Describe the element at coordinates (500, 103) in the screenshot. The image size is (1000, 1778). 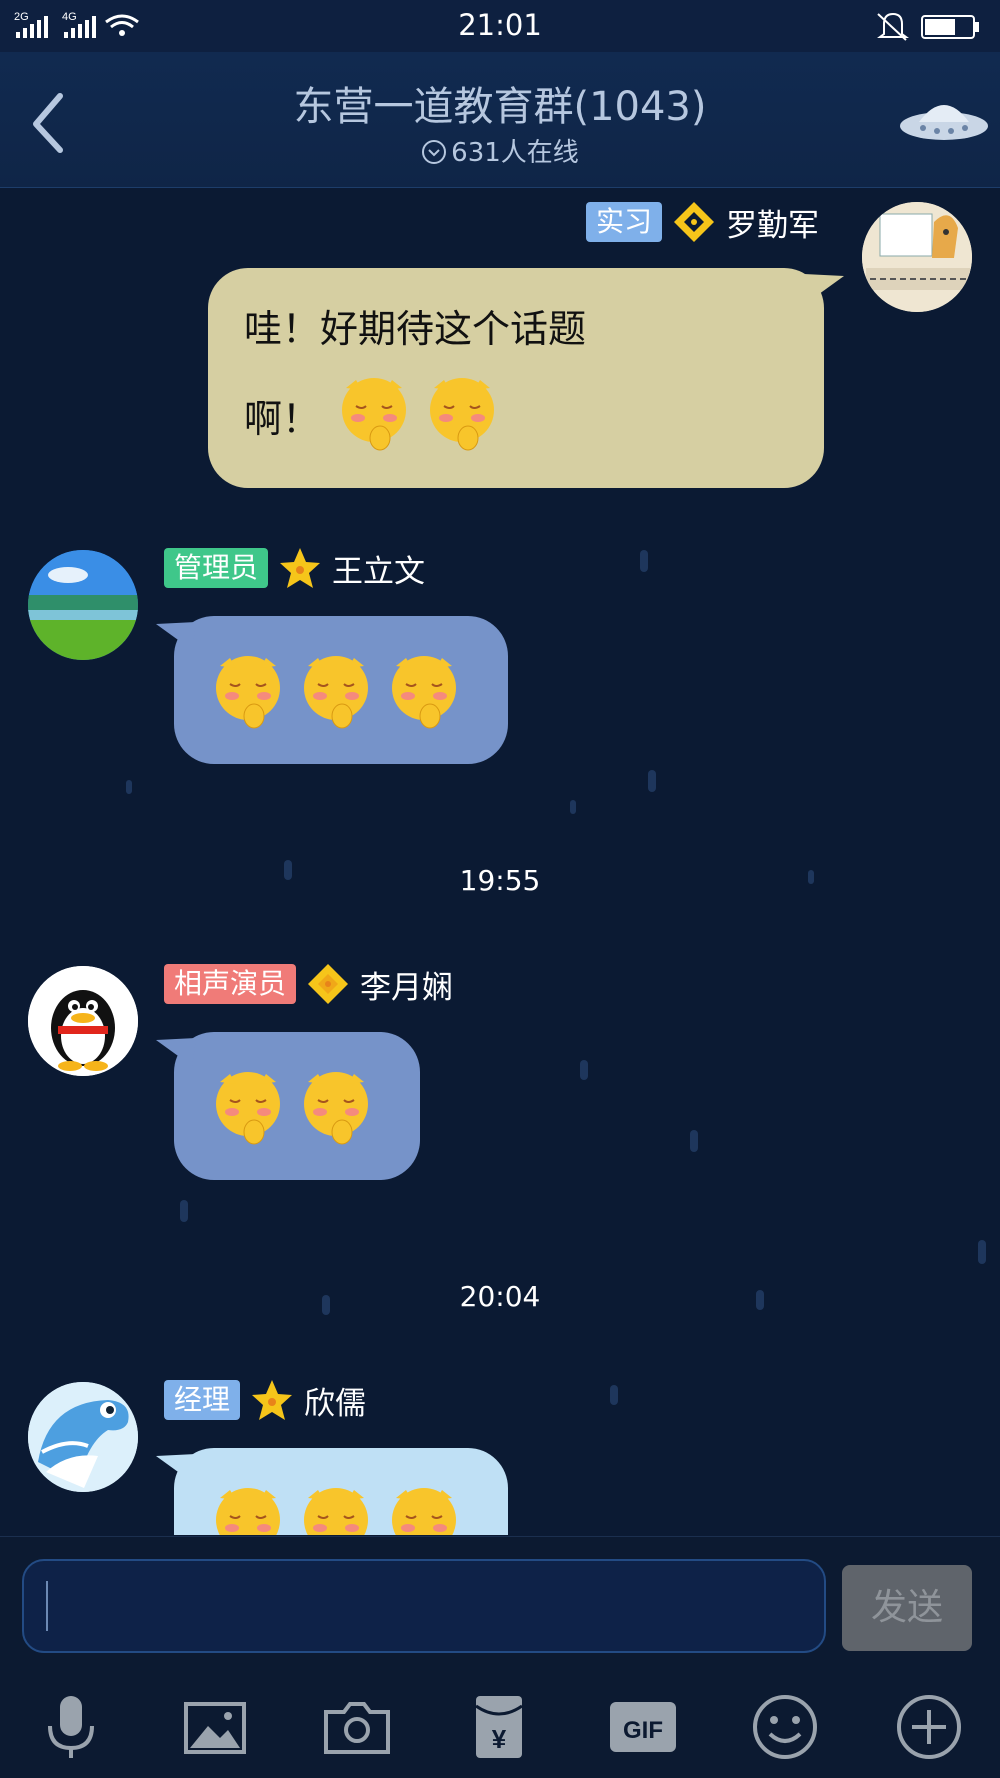
I see `group-title: 东营一道教育群(1043)` at that location.